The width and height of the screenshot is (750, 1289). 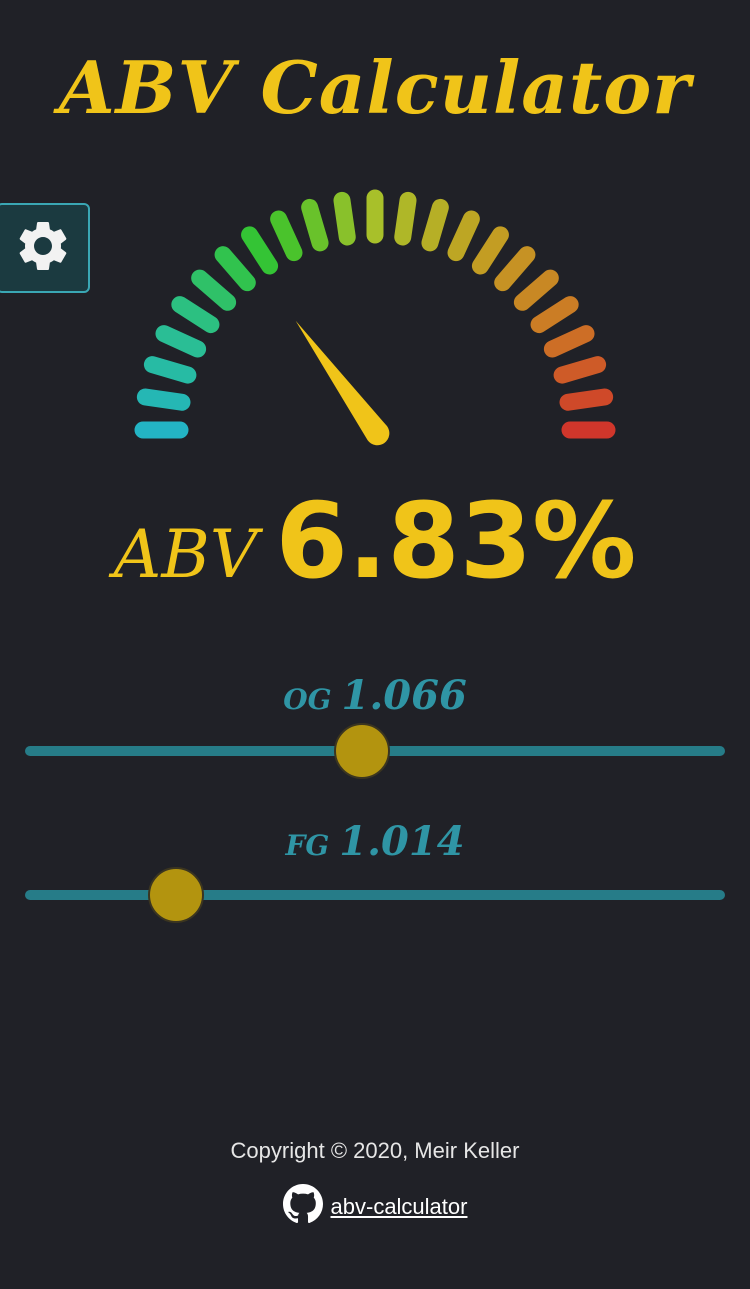 What do you see at coordinates (375, 895) in the screenshot?
I see `fg-slider-track` at bounding box center [375, 895].